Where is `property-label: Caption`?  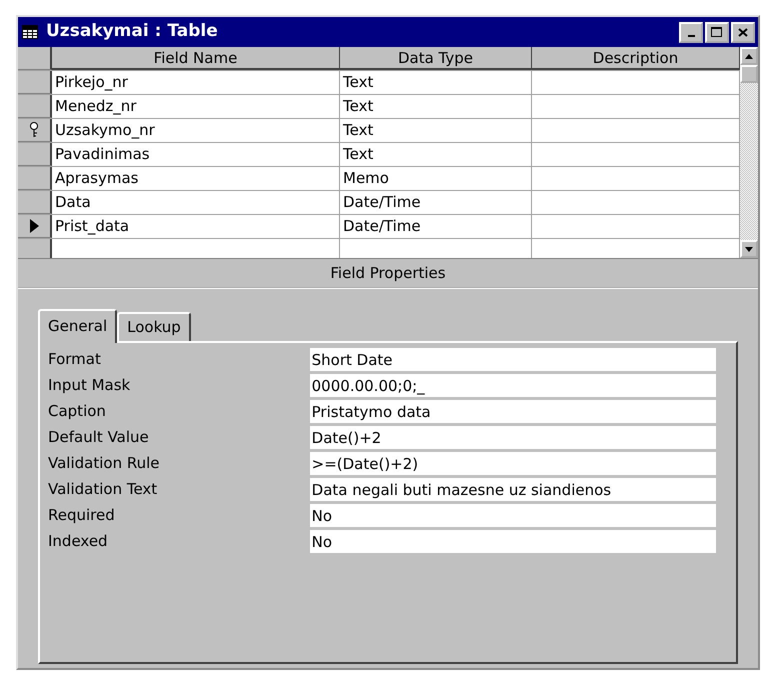
property-label: Caption is located at coordinates (77, 411).